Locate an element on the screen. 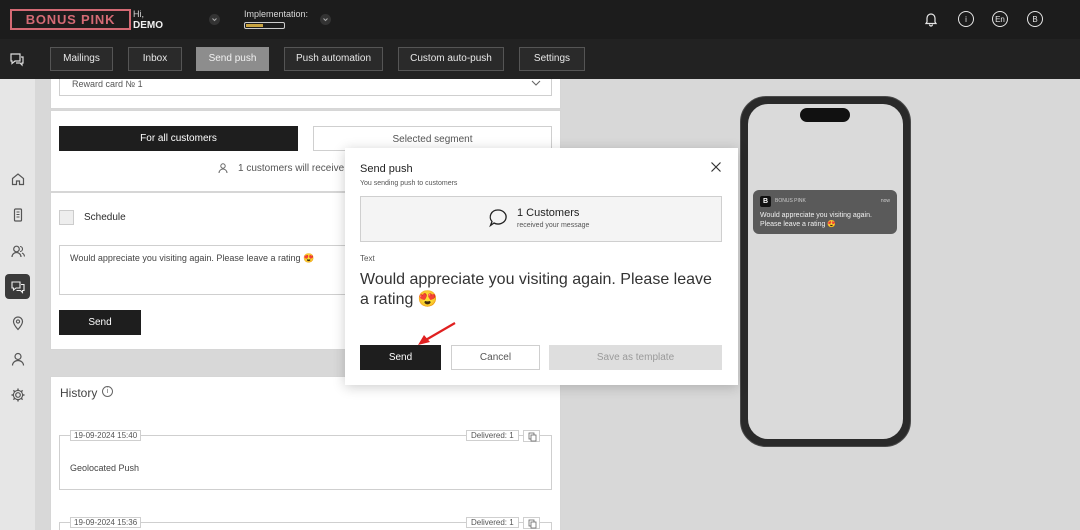  bell-icon is located at coordinates (931, 19).